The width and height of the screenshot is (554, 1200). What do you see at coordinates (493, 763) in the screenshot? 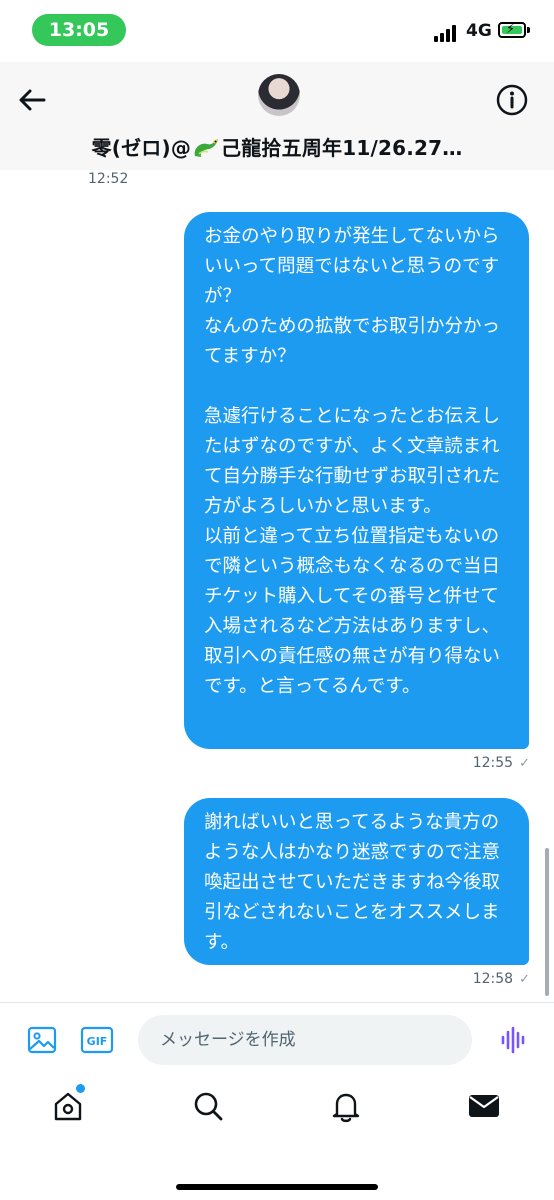
I see `message-timestamp: 12:55` at bounding box center [493, 763].